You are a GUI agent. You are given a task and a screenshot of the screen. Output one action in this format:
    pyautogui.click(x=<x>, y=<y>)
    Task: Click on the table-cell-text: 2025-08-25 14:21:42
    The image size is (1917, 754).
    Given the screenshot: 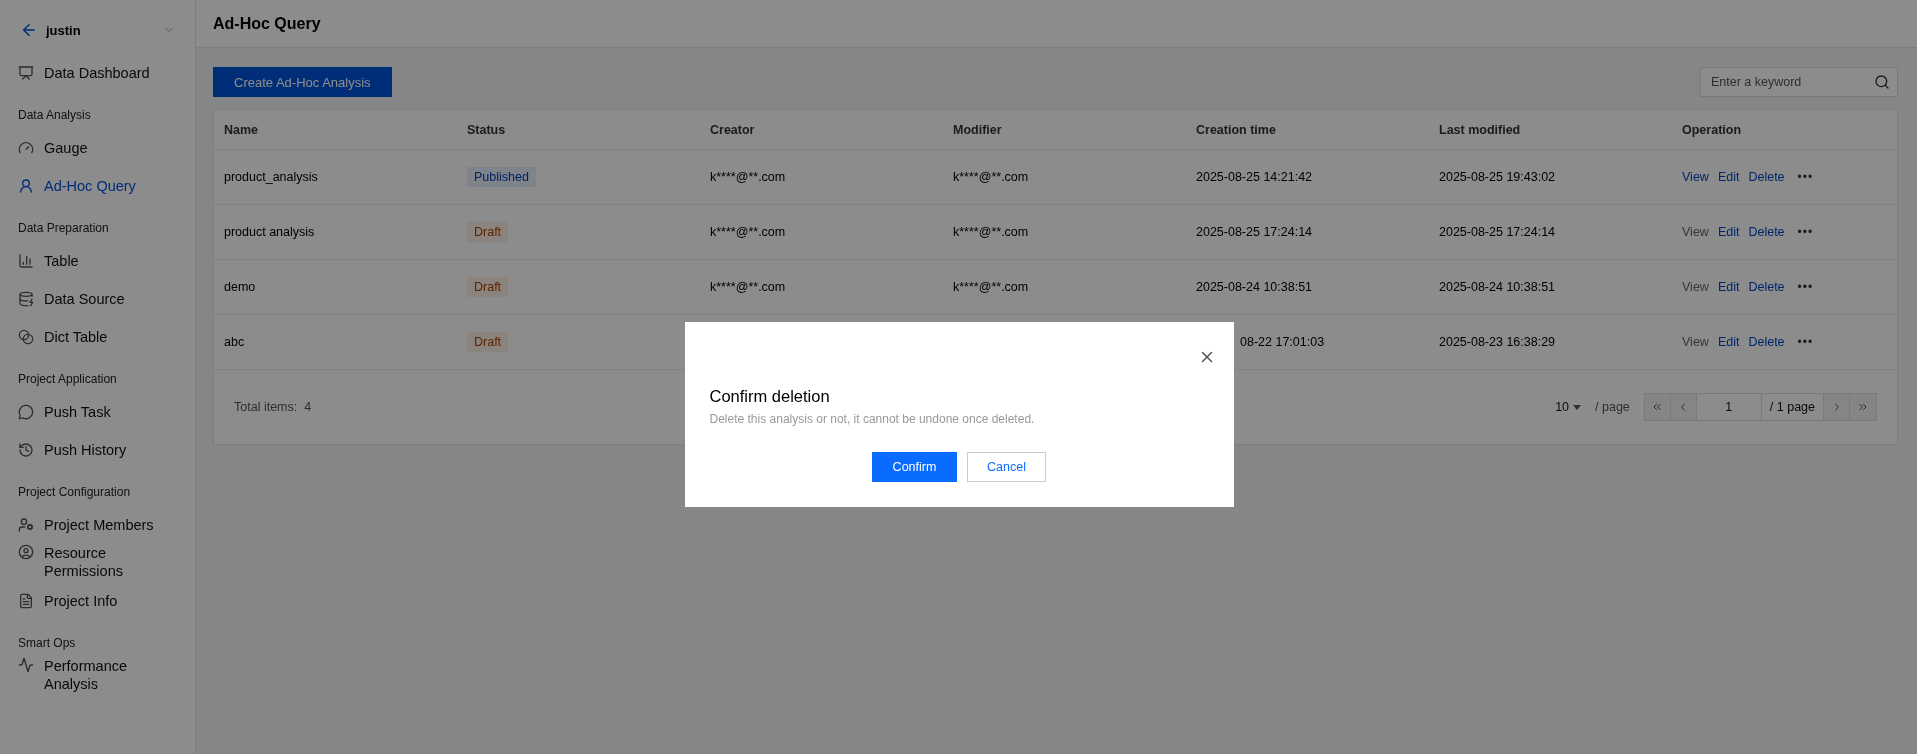 What is the action you would take?
    pyautogui.click(x=1255, y=177)
    